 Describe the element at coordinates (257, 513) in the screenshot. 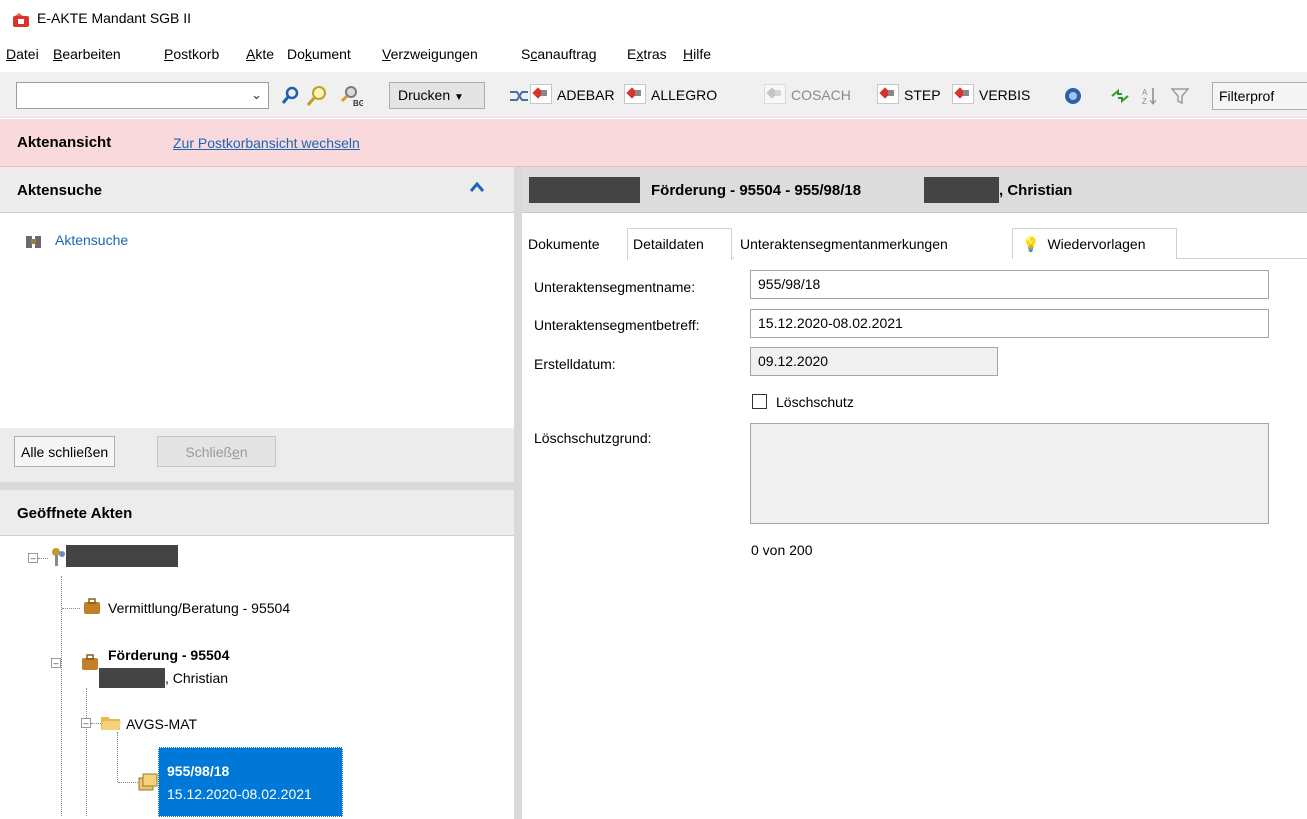

I see `open-files-header: Geöffnete Akten` at that location.